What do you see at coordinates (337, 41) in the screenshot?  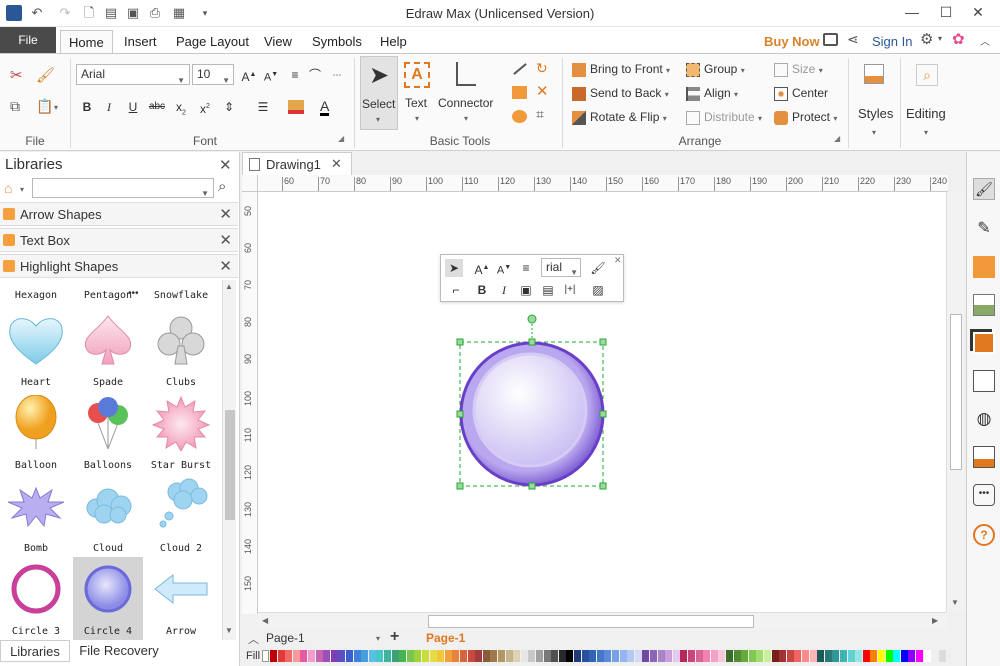 I see `tab-symbols: Symbols` at bounding box center [337, 41].